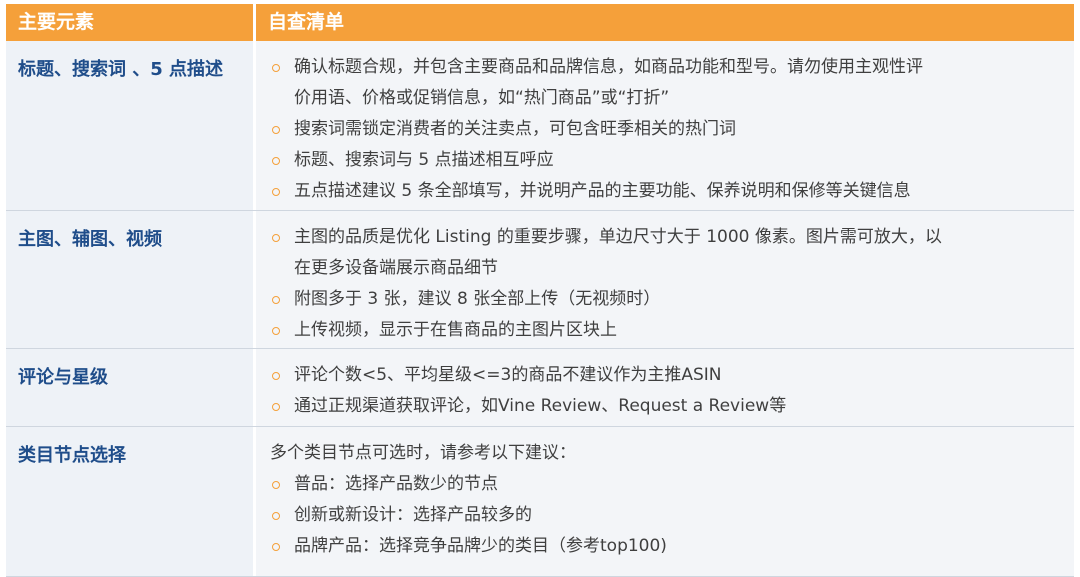 The height and width of the screenshot is (577, 1080). I want to click on checklist-item: 确认标题合规，并包含主要商品和品牌信息，如商品功能和型号。请勿使用主观性评, so click(672, 67).